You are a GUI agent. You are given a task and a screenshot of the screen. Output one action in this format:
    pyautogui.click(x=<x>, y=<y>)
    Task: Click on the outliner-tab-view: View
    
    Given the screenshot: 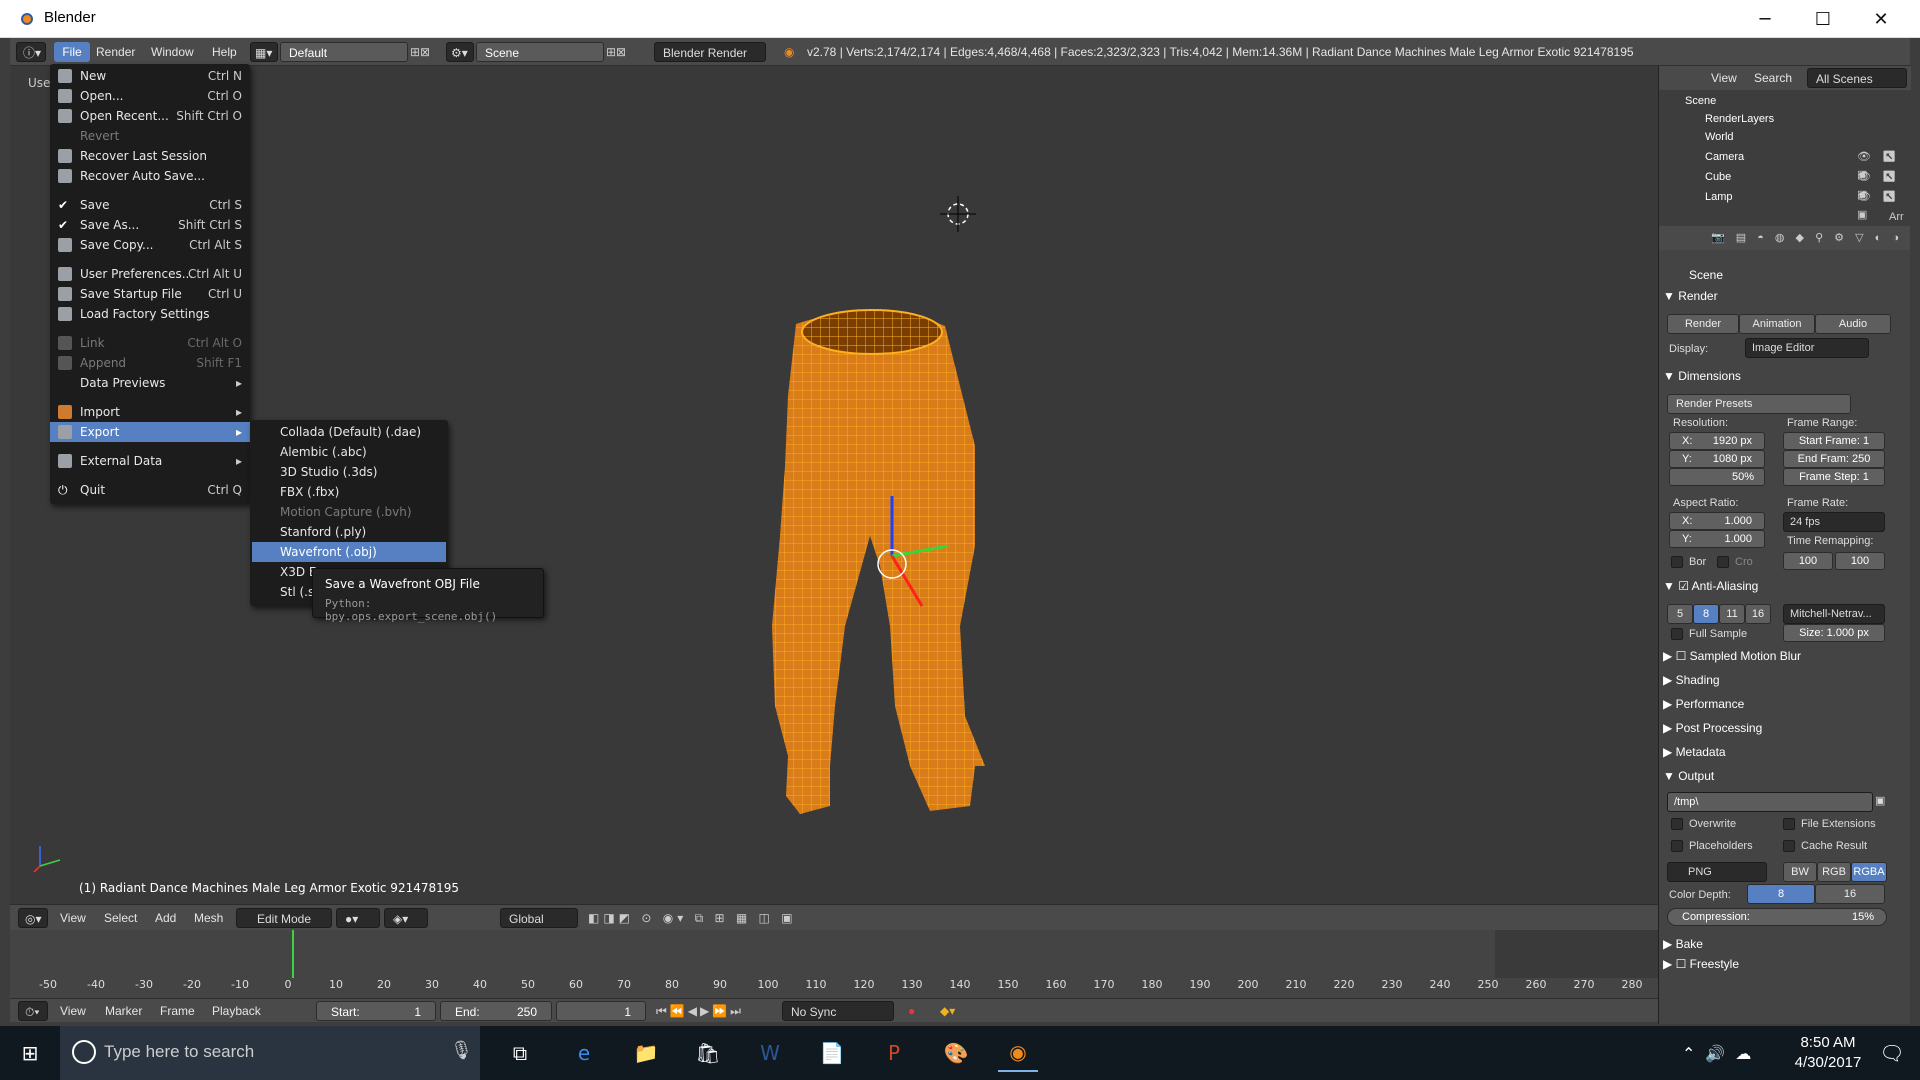 What is the action you would take?
    pyautogui.click(x=1724, y=78)
    